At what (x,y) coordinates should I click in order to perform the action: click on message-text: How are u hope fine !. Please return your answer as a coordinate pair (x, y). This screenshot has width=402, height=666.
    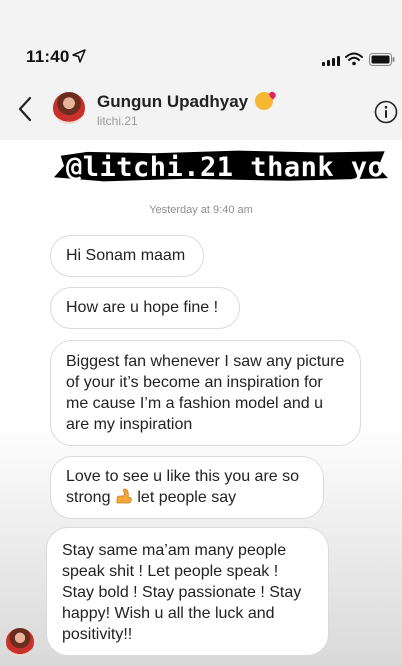
    Looking at the image, I should click on (142, 307).